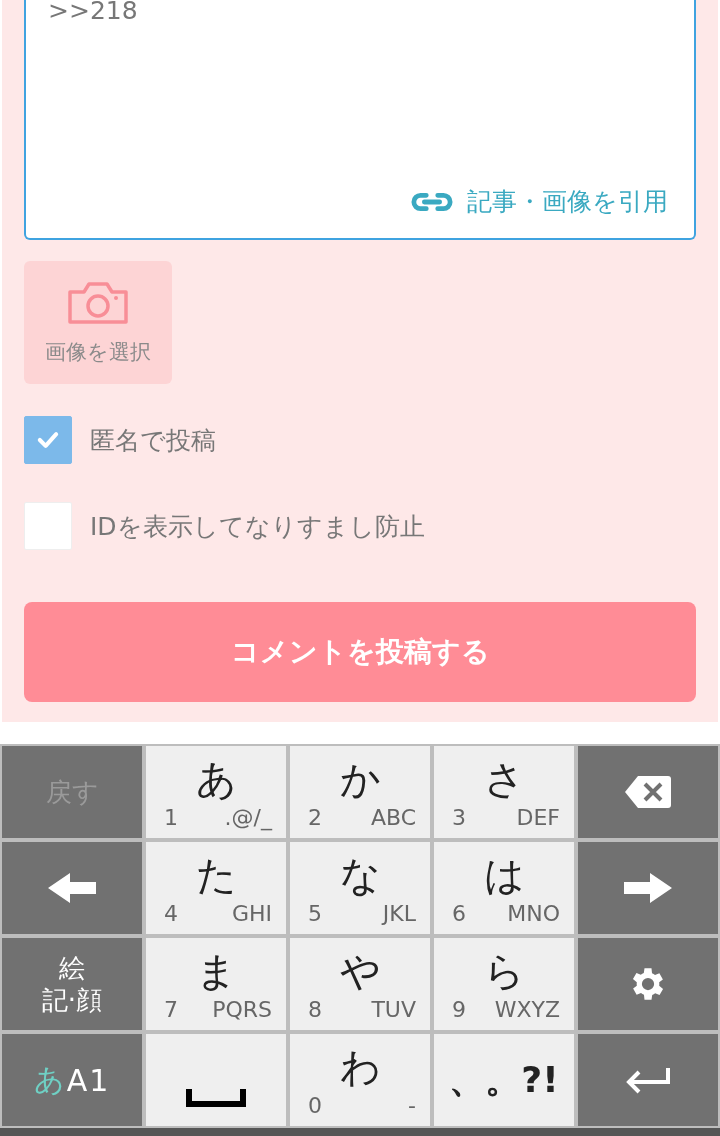 Image resolution: width=720 pixels, height=1136 pixels. What do you see at coordinates (93, 13) in the screenshot?
I see `textarea-value: >>218` at bounding box center [93, 13].